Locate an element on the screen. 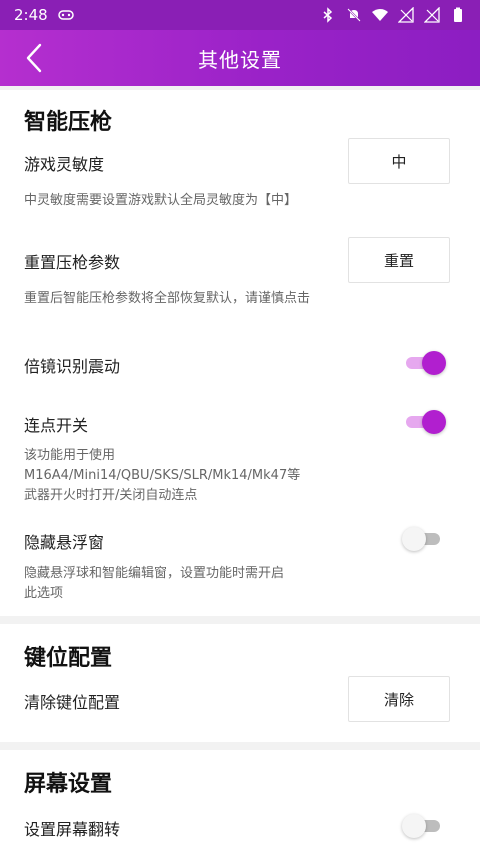 This screenshot has height=853, width=480. wifi-icon is located at coordinates (380, 15).